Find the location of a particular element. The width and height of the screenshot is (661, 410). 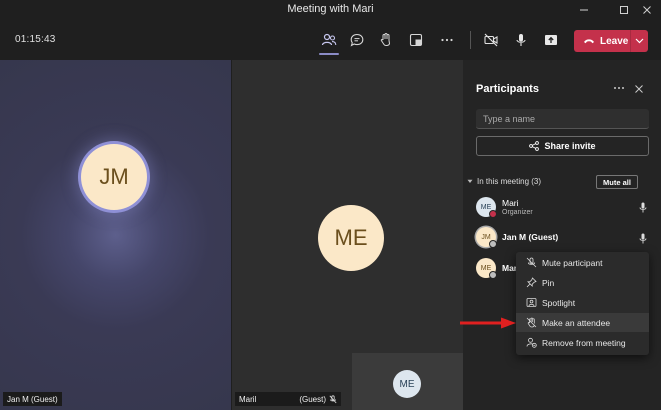

participants-button is located at coordinates (329, 40).